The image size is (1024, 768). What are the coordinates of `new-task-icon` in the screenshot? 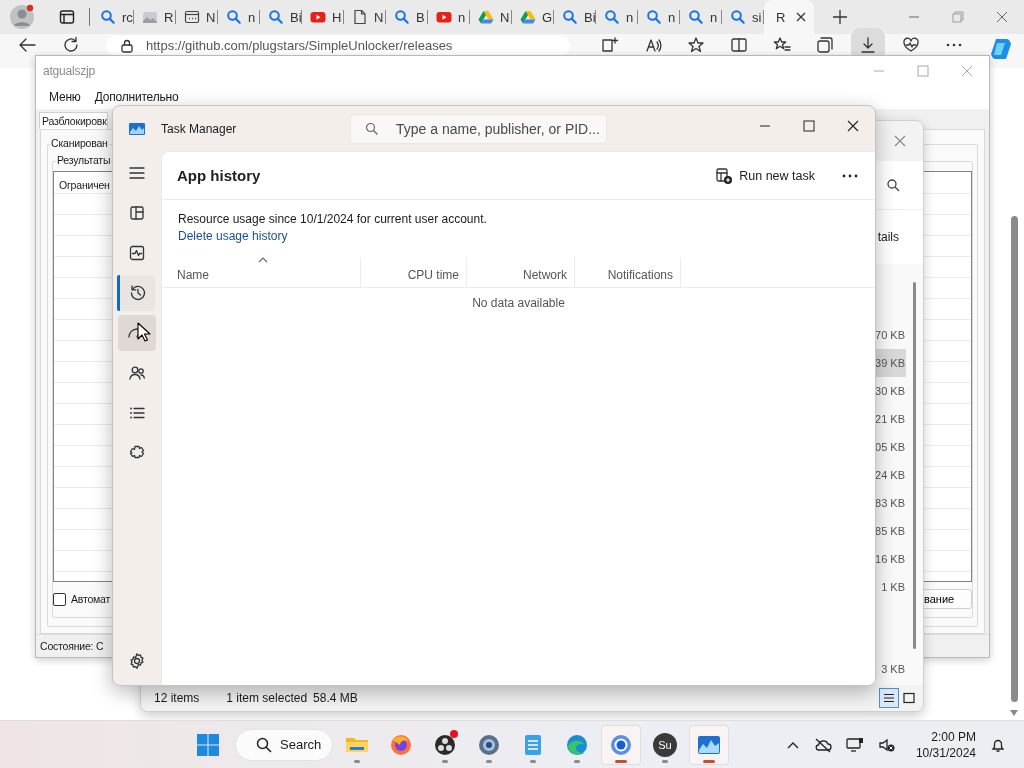 It's located at (724, 175).